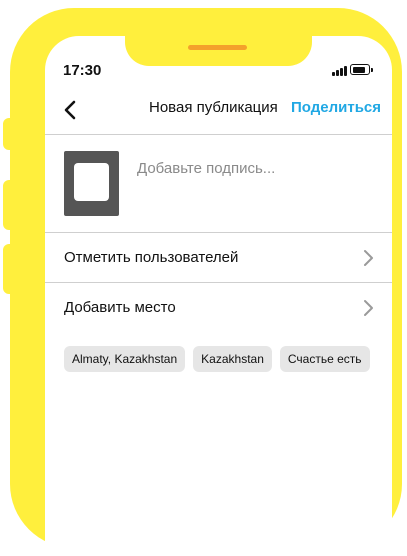 The width and height of the screenshot is (407, 556). What do you see at coordinates (71, 110) in the screenshot?
I see `back-arrow-icon` at bounding box center [71, 110].